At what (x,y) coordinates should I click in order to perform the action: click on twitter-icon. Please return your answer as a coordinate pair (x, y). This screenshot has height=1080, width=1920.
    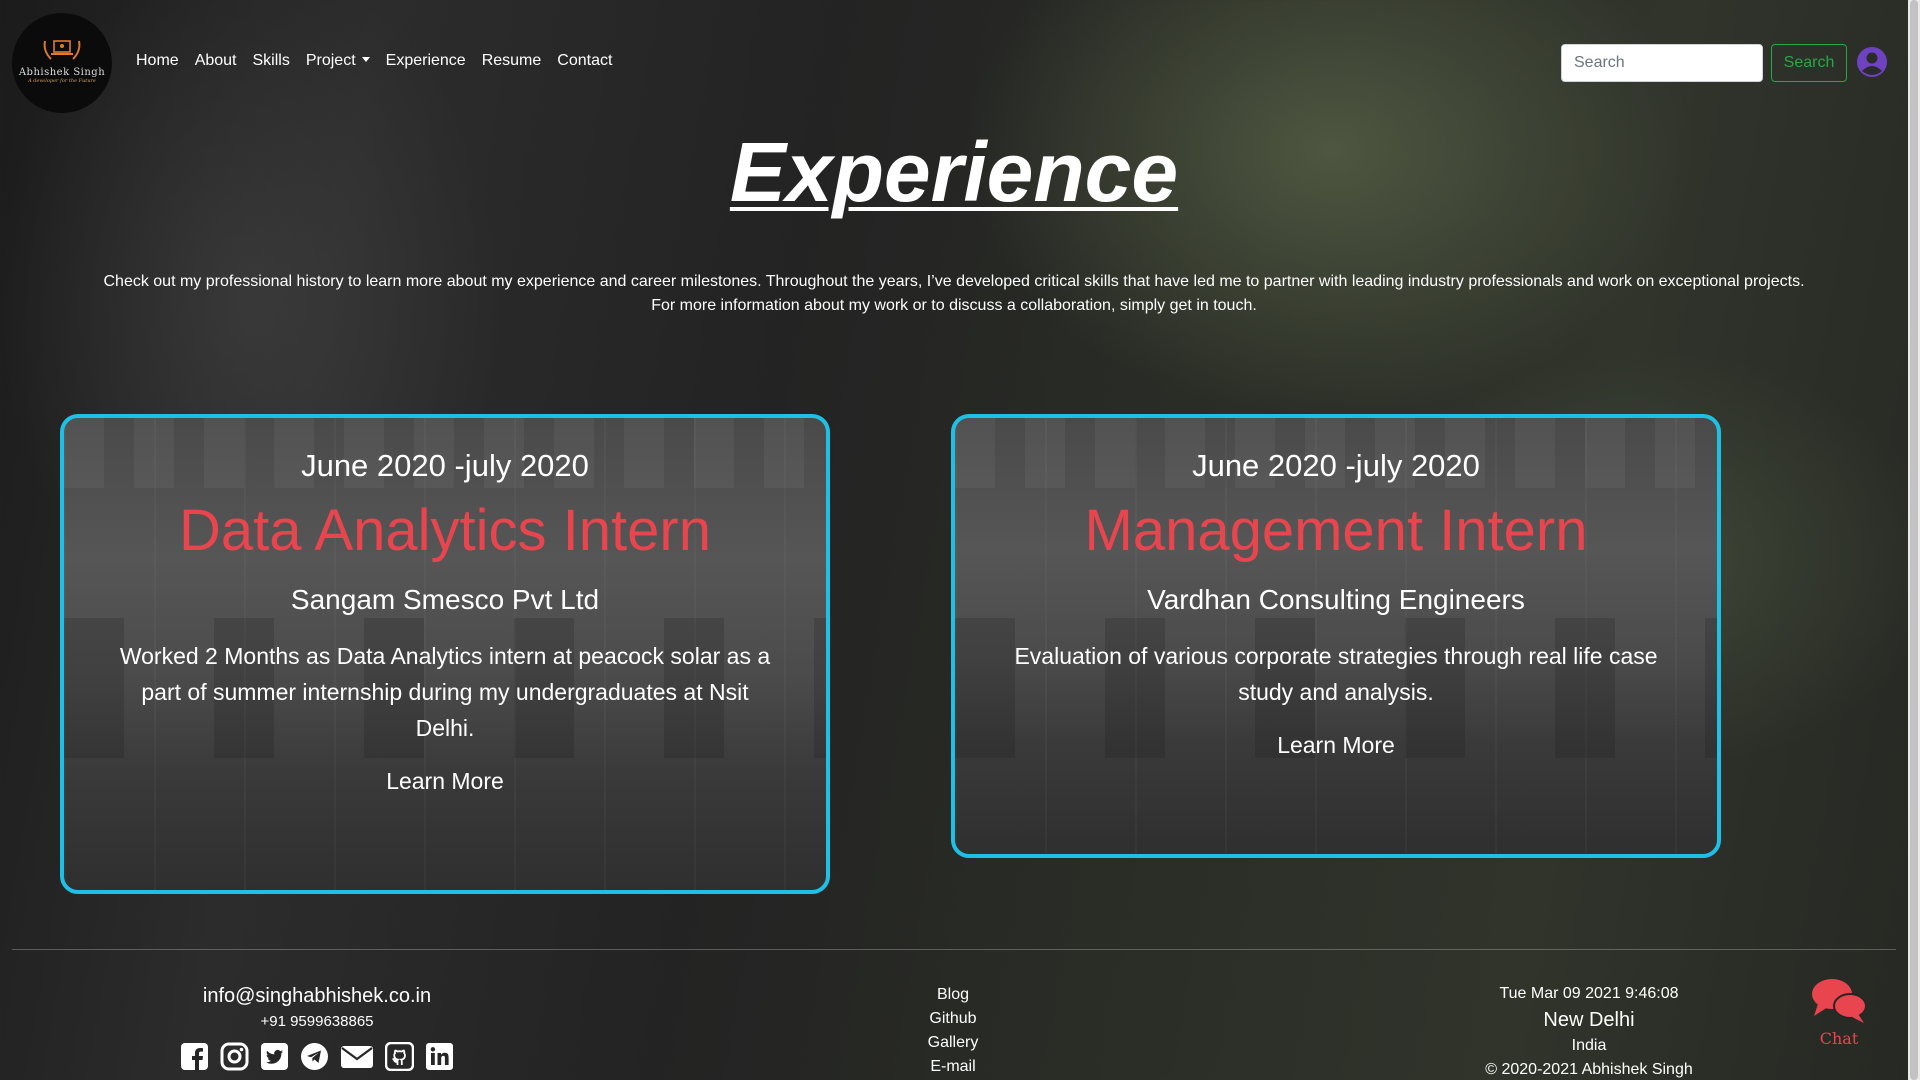
    Looking at the image, I should click on (274, 1056).